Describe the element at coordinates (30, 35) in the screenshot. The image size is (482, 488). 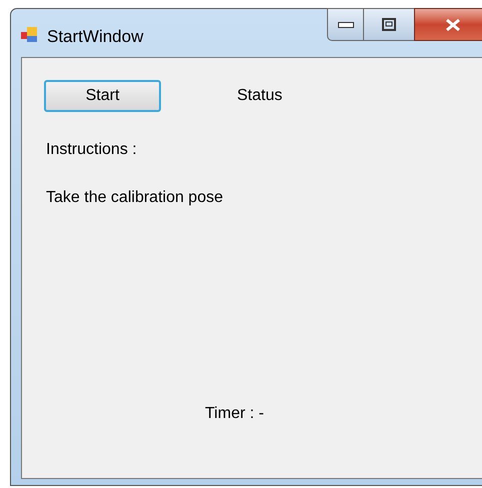
I see `app-icon` at that location.